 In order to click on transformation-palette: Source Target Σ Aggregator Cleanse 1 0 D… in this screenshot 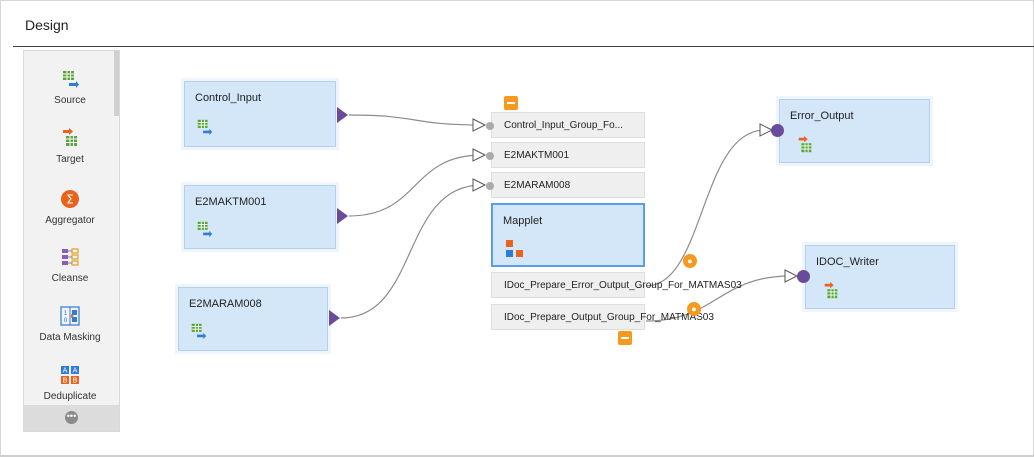, I will do `click(71, 241)`.